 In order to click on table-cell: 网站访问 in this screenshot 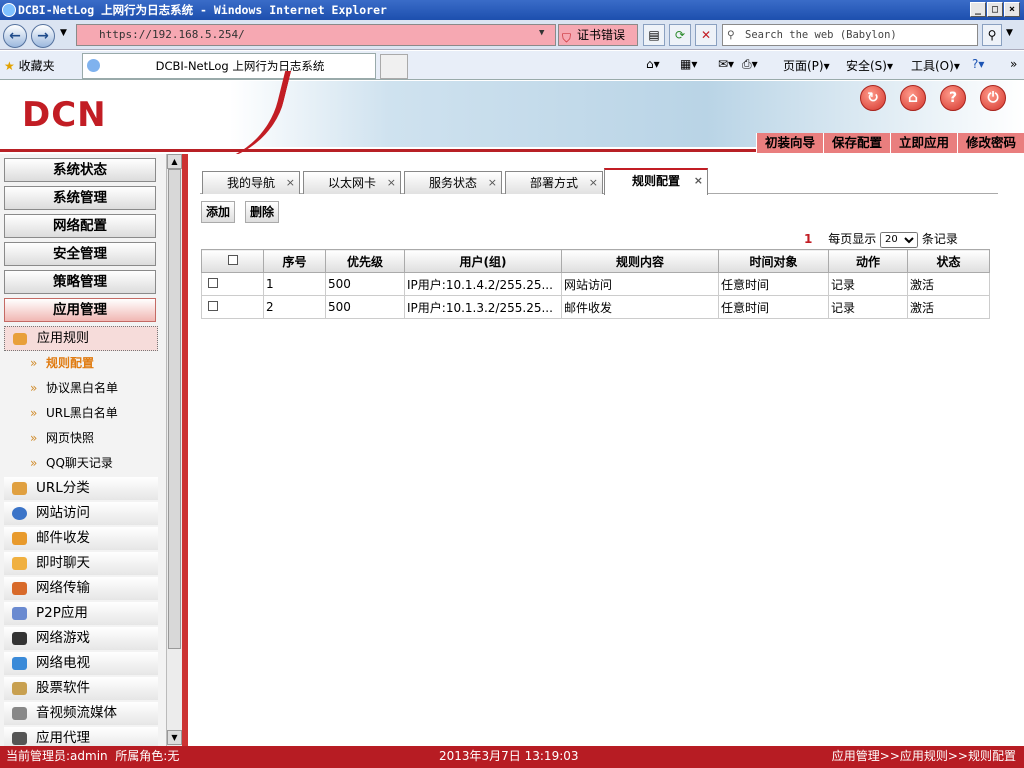, I will do `click(640, 284)`.